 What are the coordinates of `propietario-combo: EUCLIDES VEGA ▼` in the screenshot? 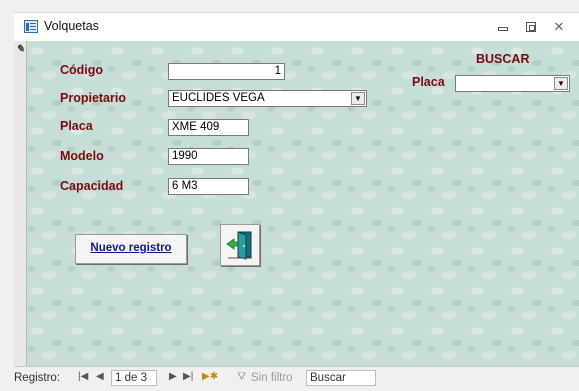 It's located at (267, 98).